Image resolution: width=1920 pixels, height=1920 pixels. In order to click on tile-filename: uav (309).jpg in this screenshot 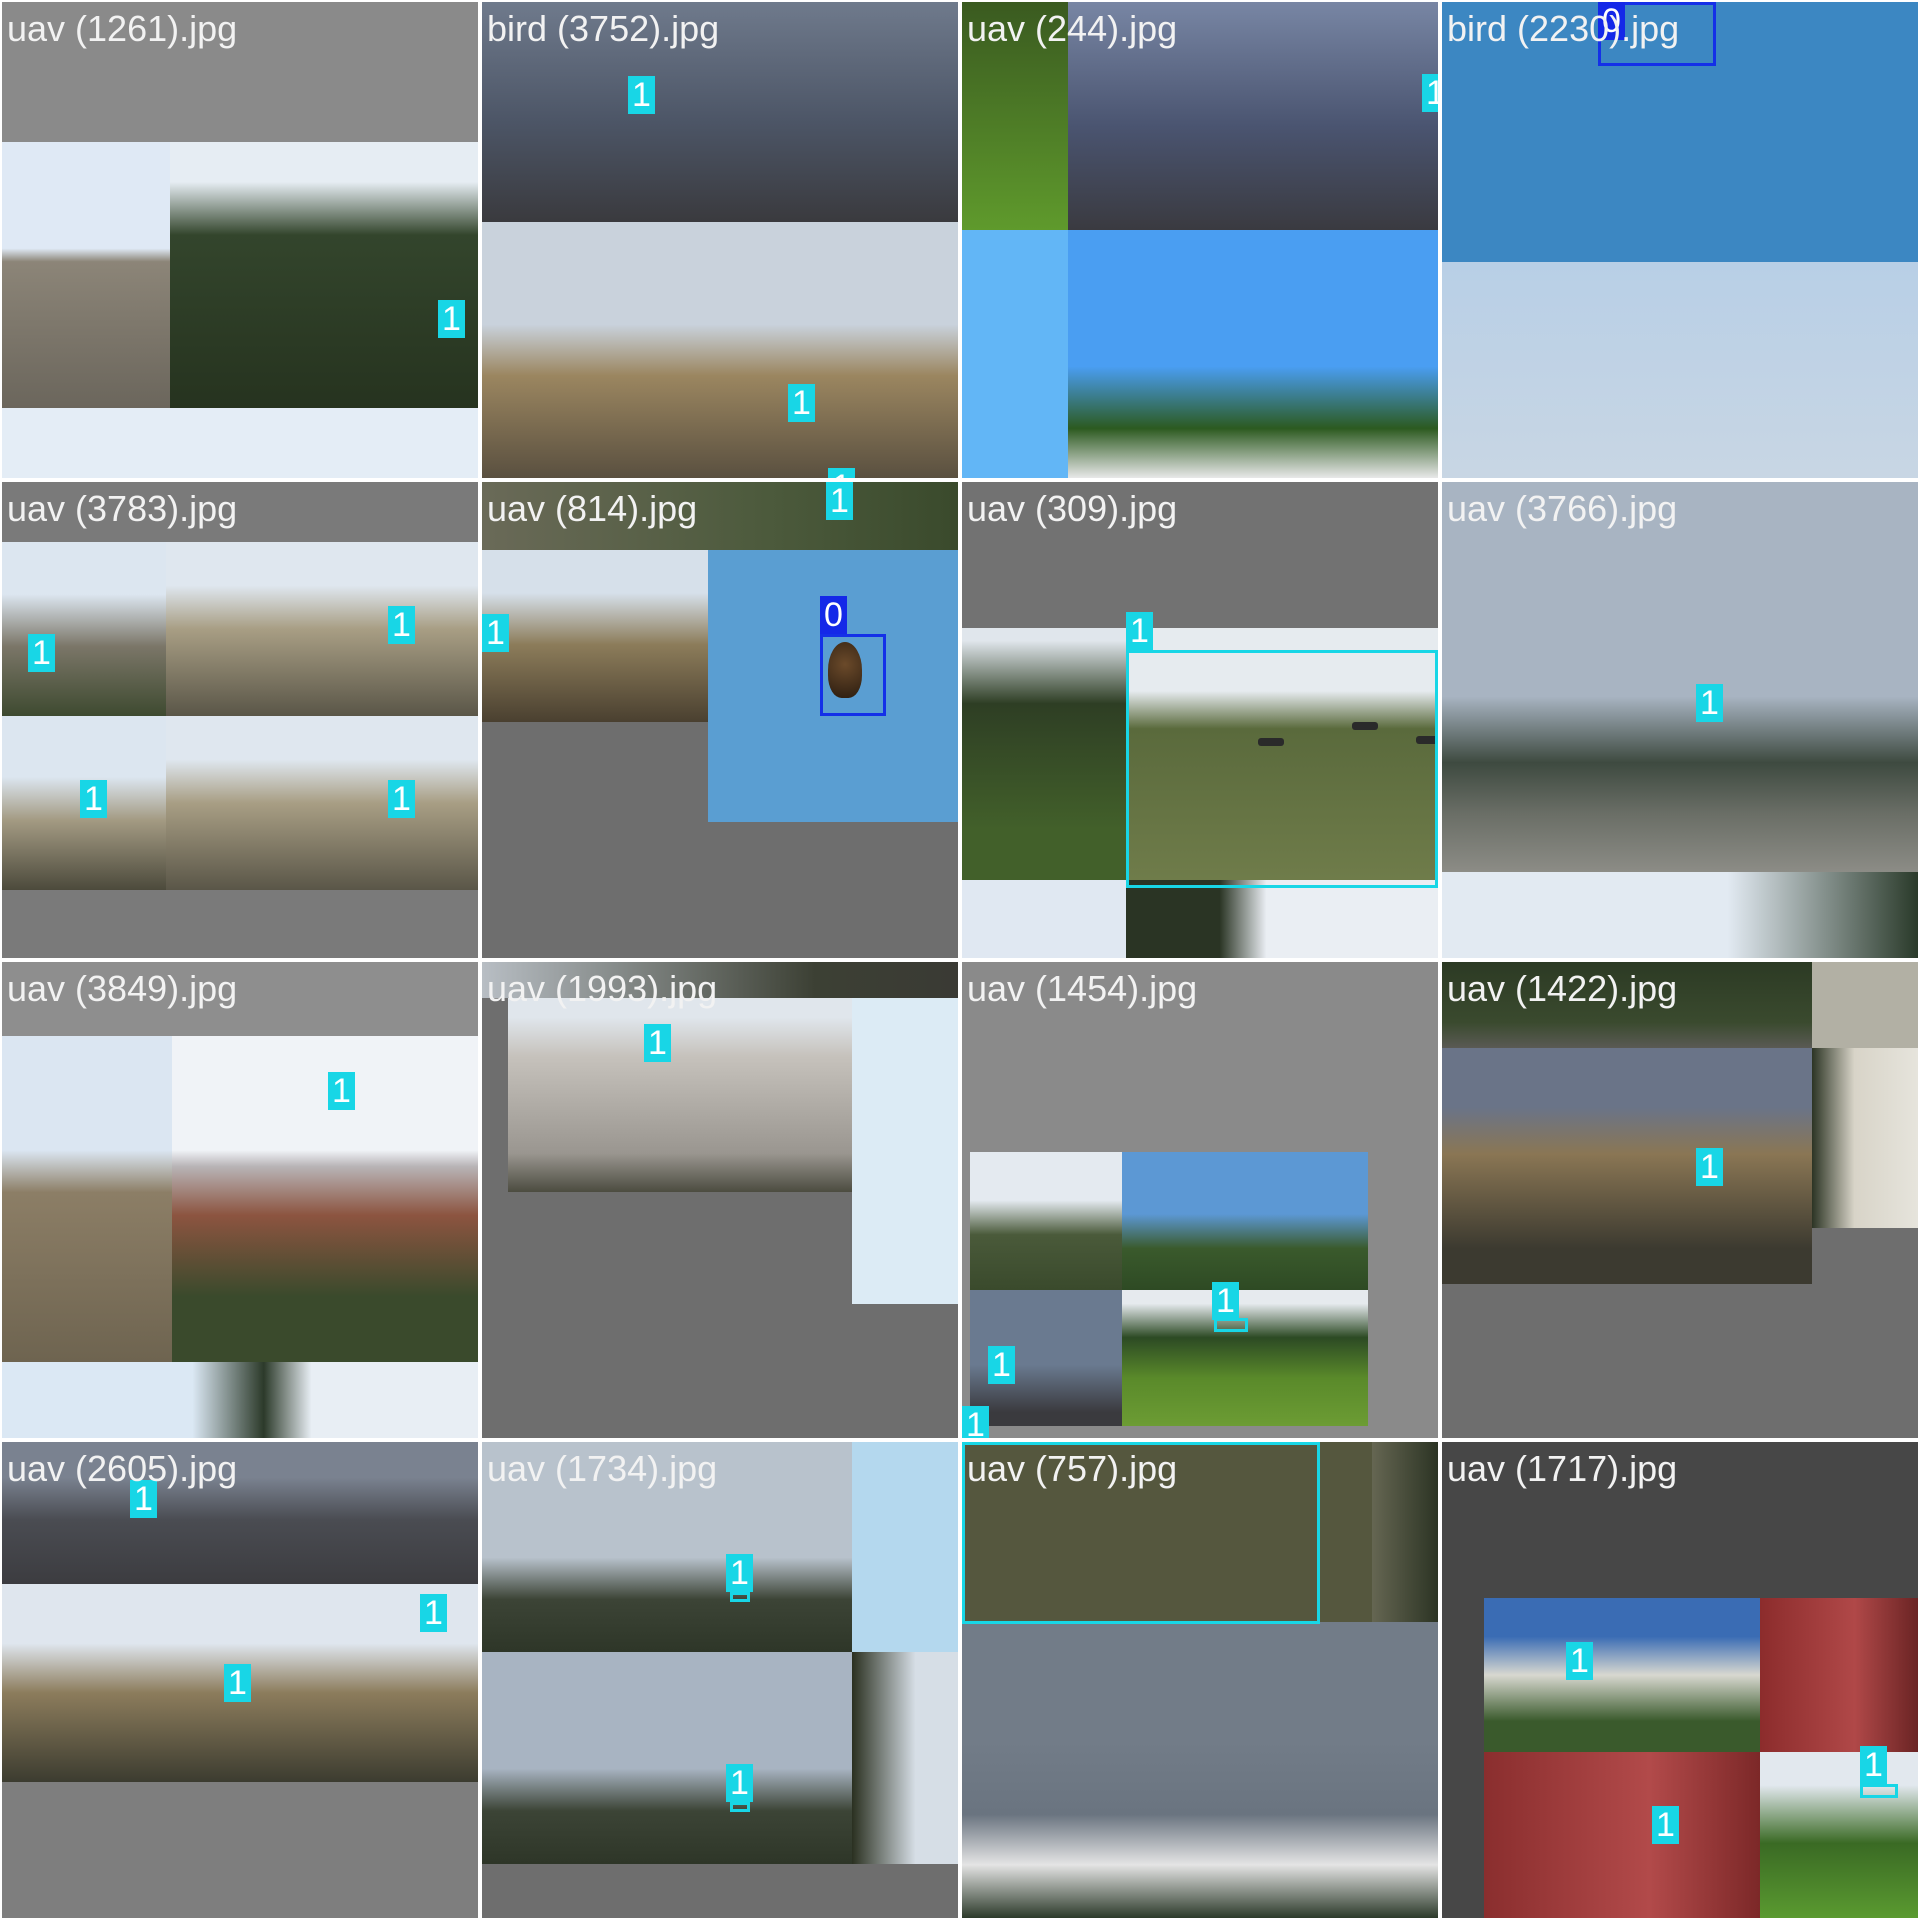, I will do `click(1072, 508)`.